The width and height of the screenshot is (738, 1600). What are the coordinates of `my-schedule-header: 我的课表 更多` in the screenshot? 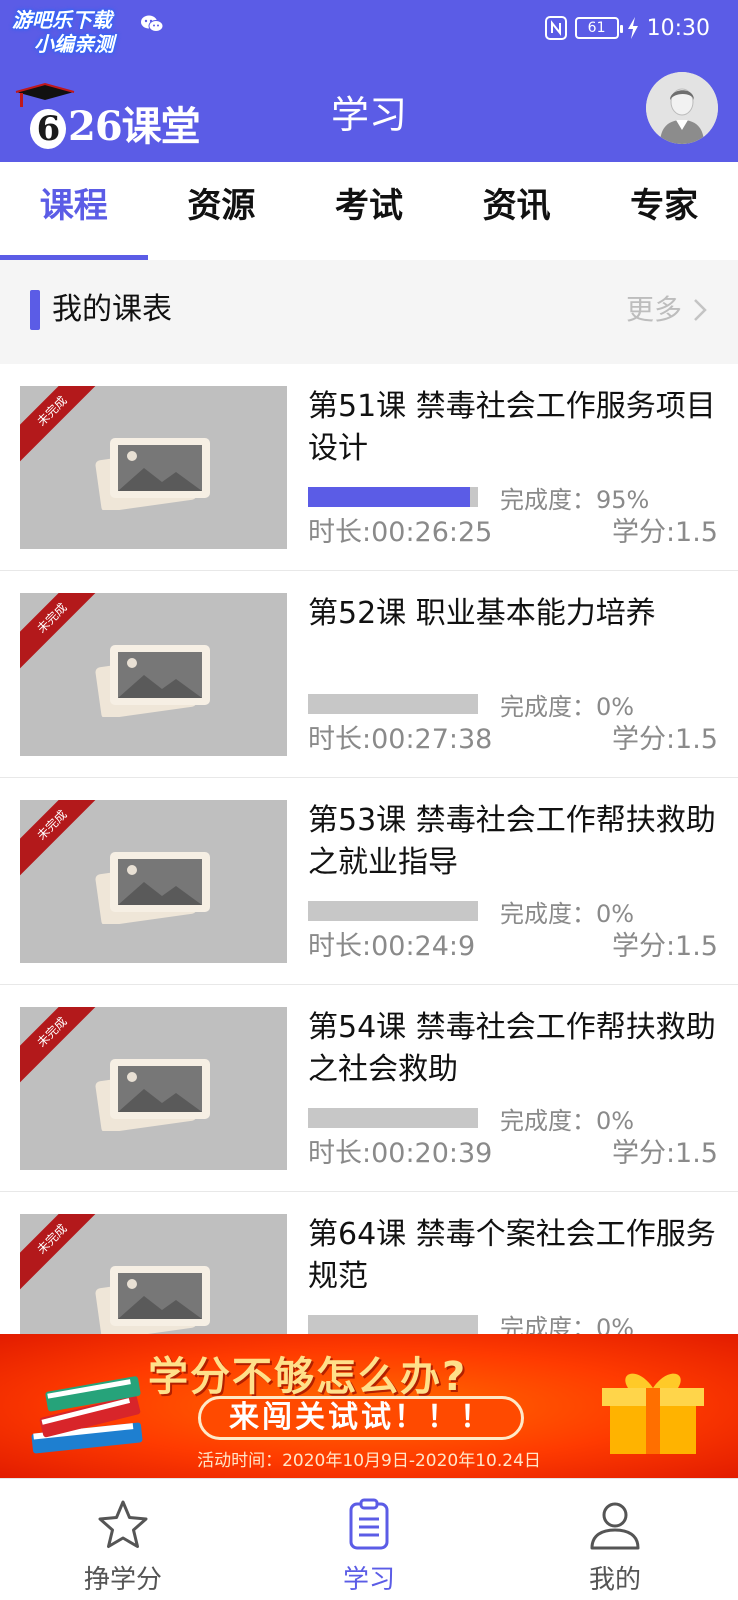 It's located at (369, 312).